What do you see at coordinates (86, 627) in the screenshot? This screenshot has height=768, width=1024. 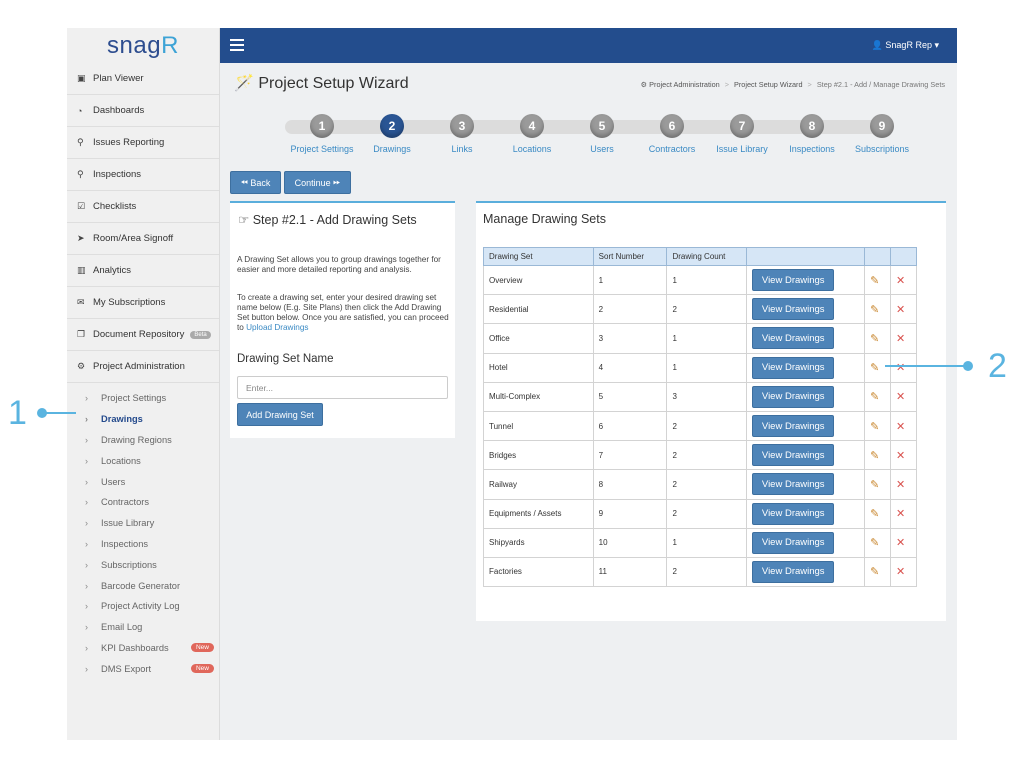 I see `chevron-right-icon: ›` at bounding box center [86, 627].